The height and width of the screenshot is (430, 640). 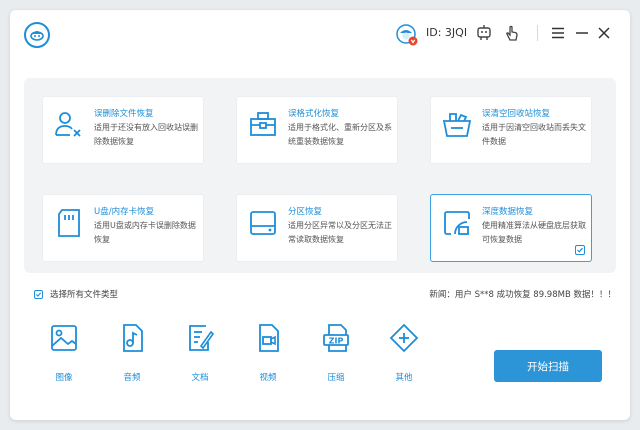 I want to click on filetype-audio: 音频, so click(x=132, y=352).